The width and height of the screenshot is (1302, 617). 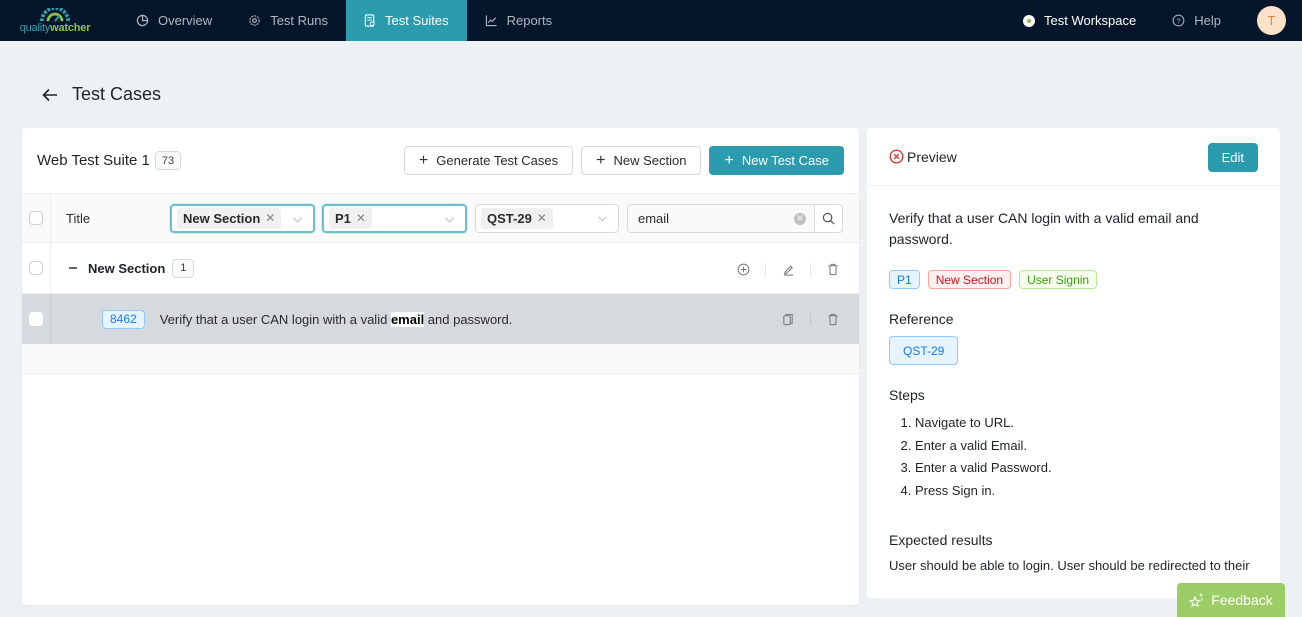 What do you see at coordinates (654, 218) in the screenshot?
I see `search-value: email` at bounding box center [654, 218].